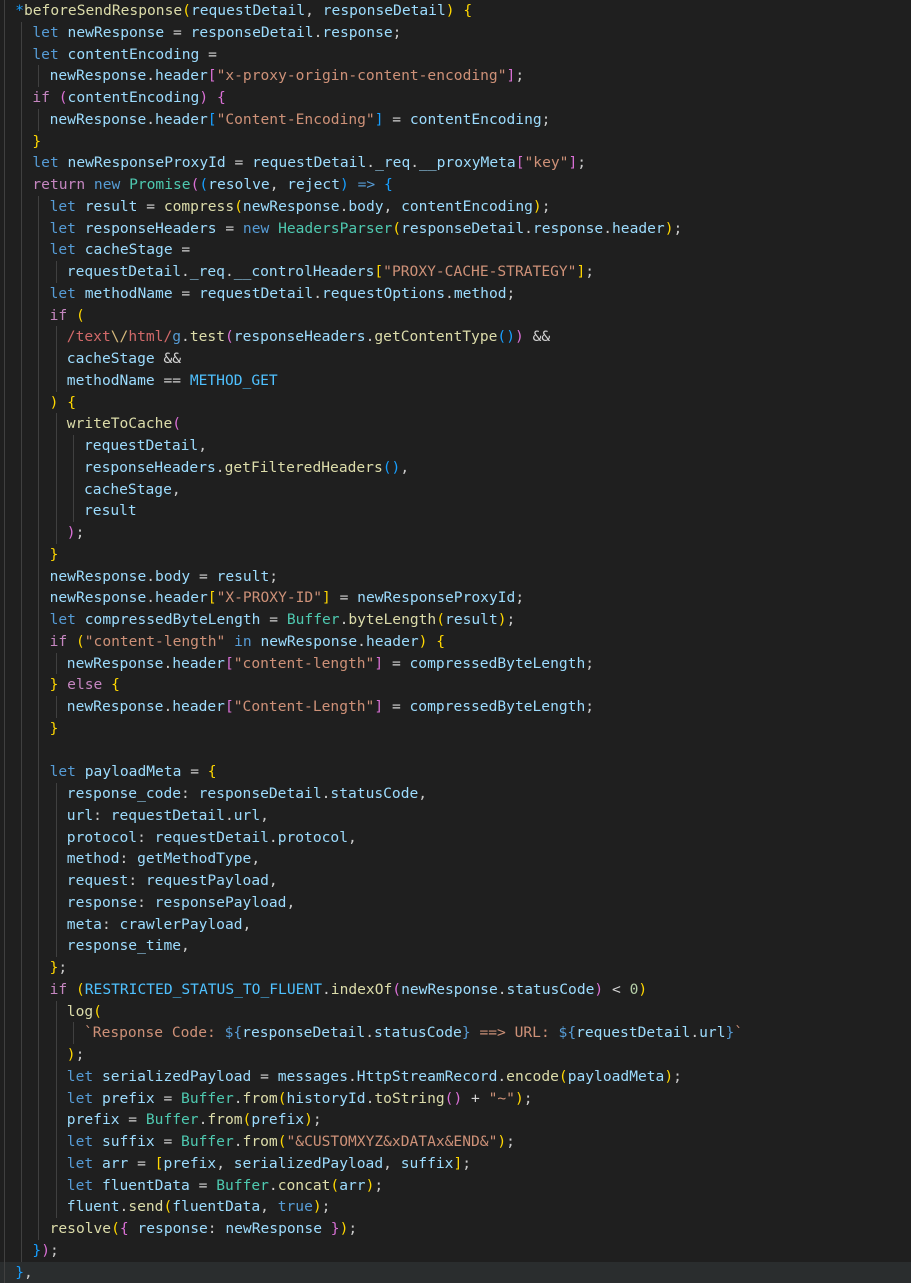 This screenshot has width=911, height=1283. What do you see at coordinates (455, 968) in the screenshot?
I see `code-line: };` at bounding box center [455, 968].